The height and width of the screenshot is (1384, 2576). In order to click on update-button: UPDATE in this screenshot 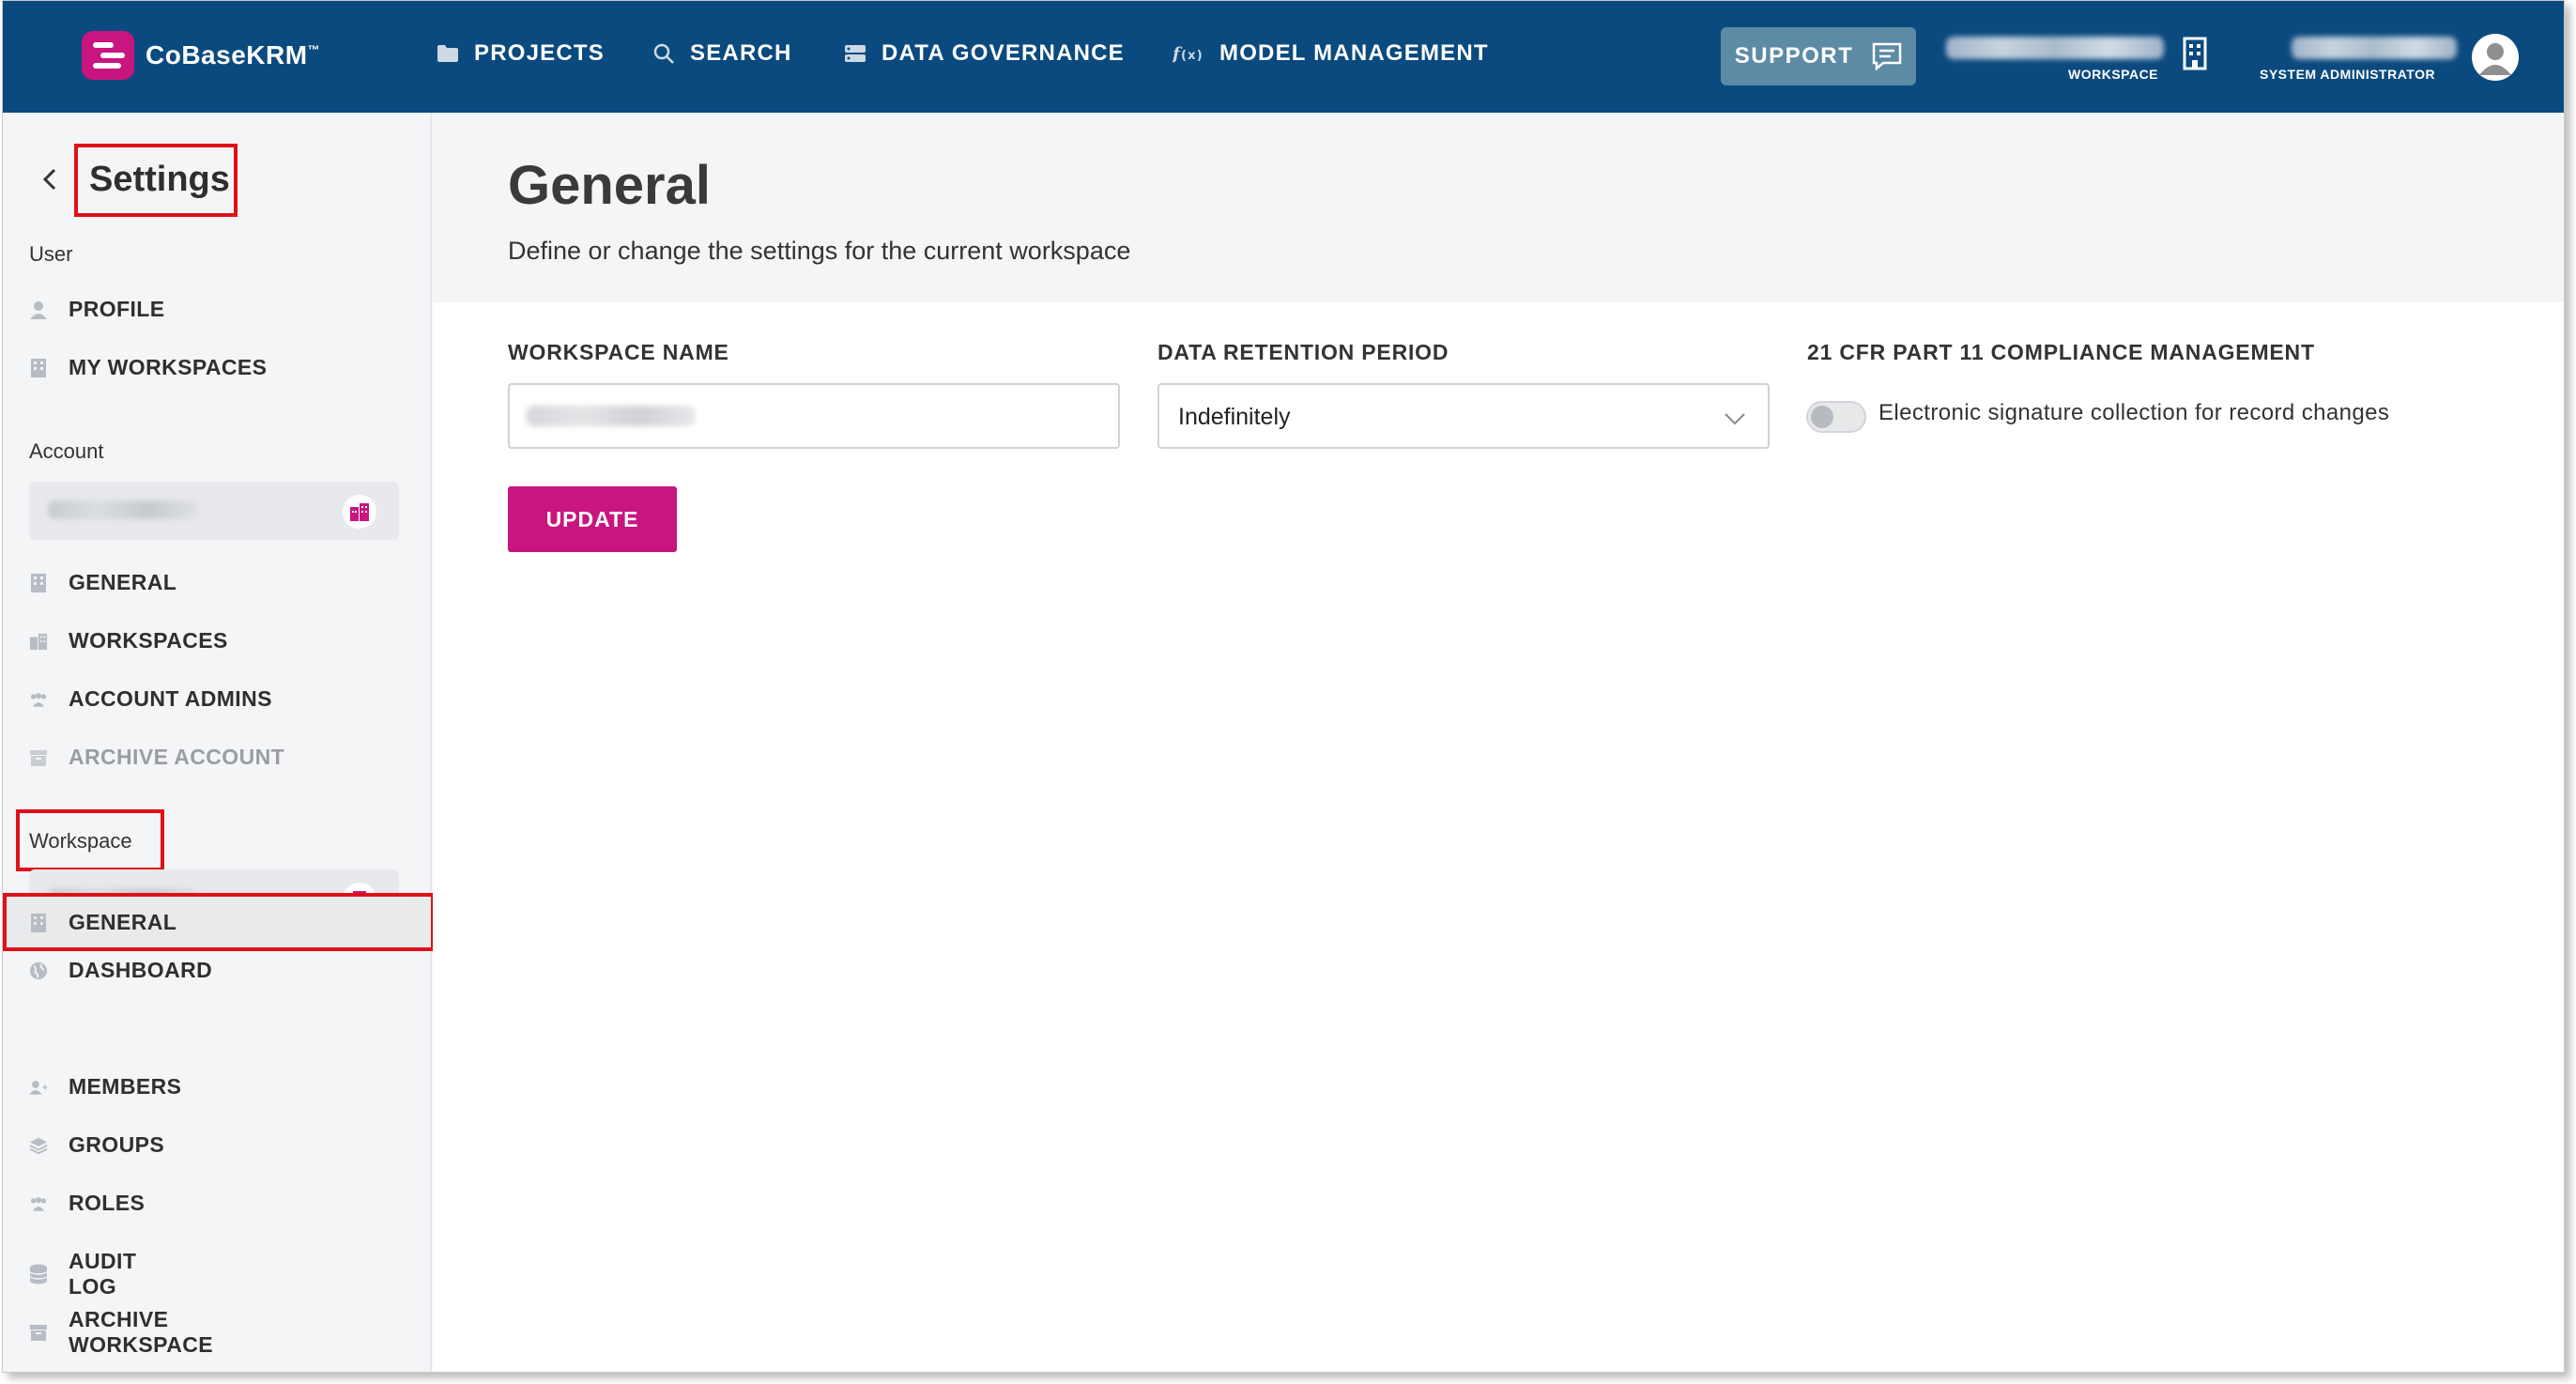, I will do `click(593, 519)`.